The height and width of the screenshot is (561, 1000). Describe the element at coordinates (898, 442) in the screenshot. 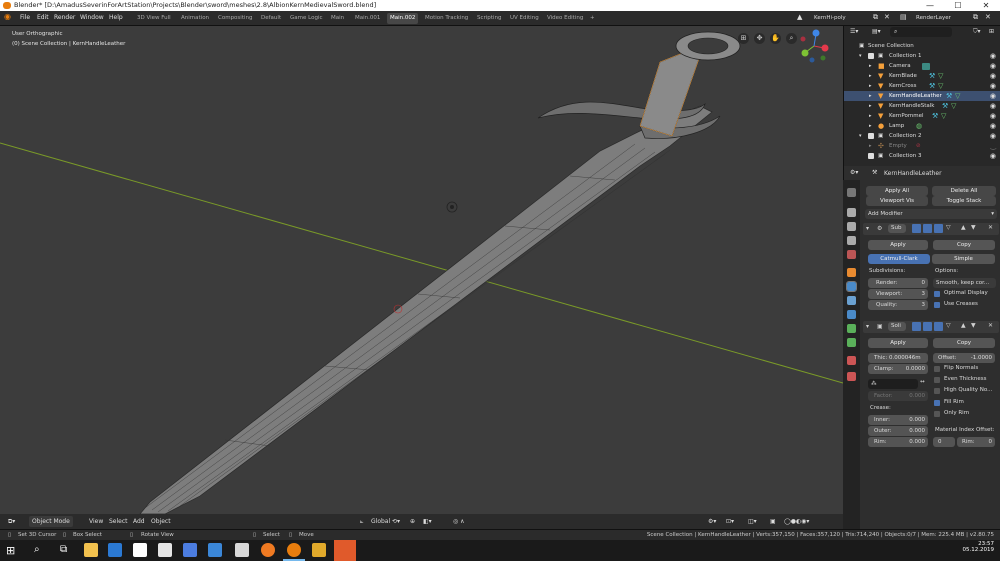

I see `rim-crease-field: Rim: 0.000` at that location.